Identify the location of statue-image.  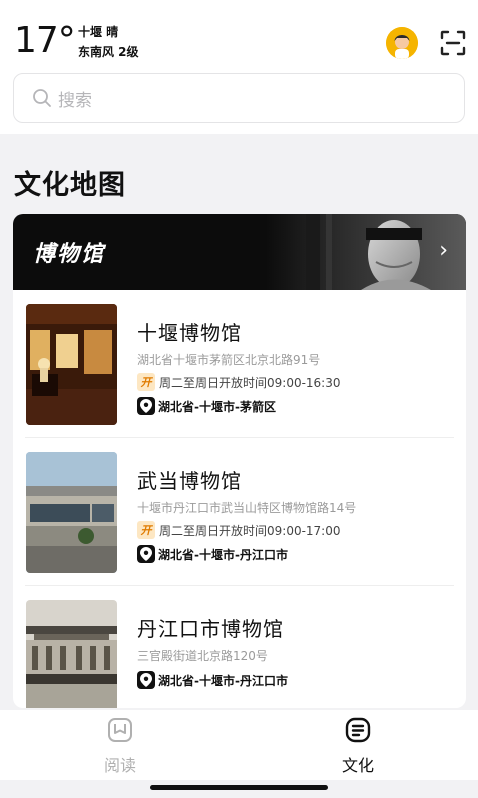
(366, 252).